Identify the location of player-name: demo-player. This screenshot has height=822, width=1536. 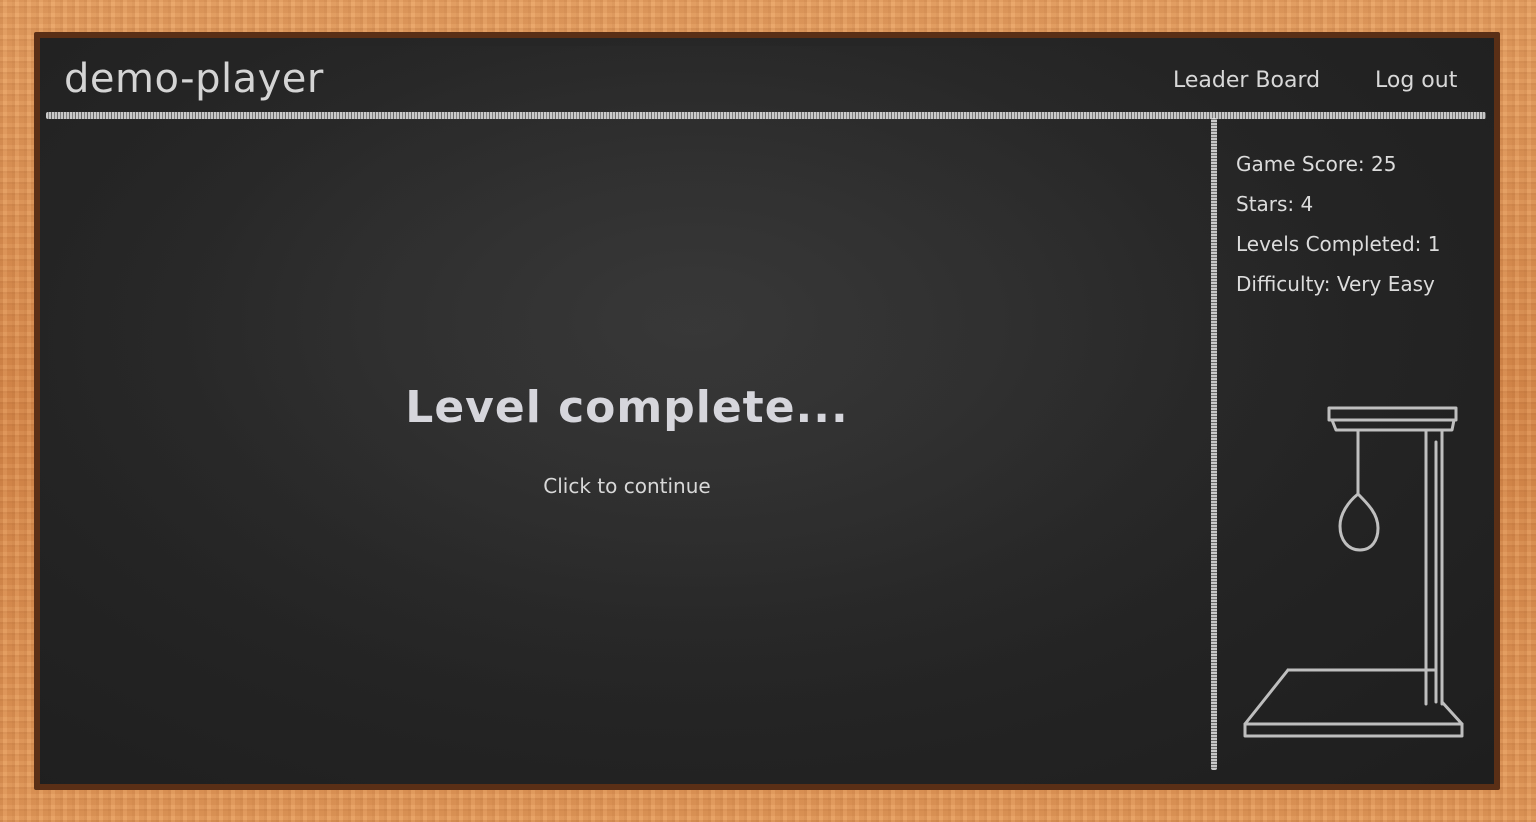
(194, 79).